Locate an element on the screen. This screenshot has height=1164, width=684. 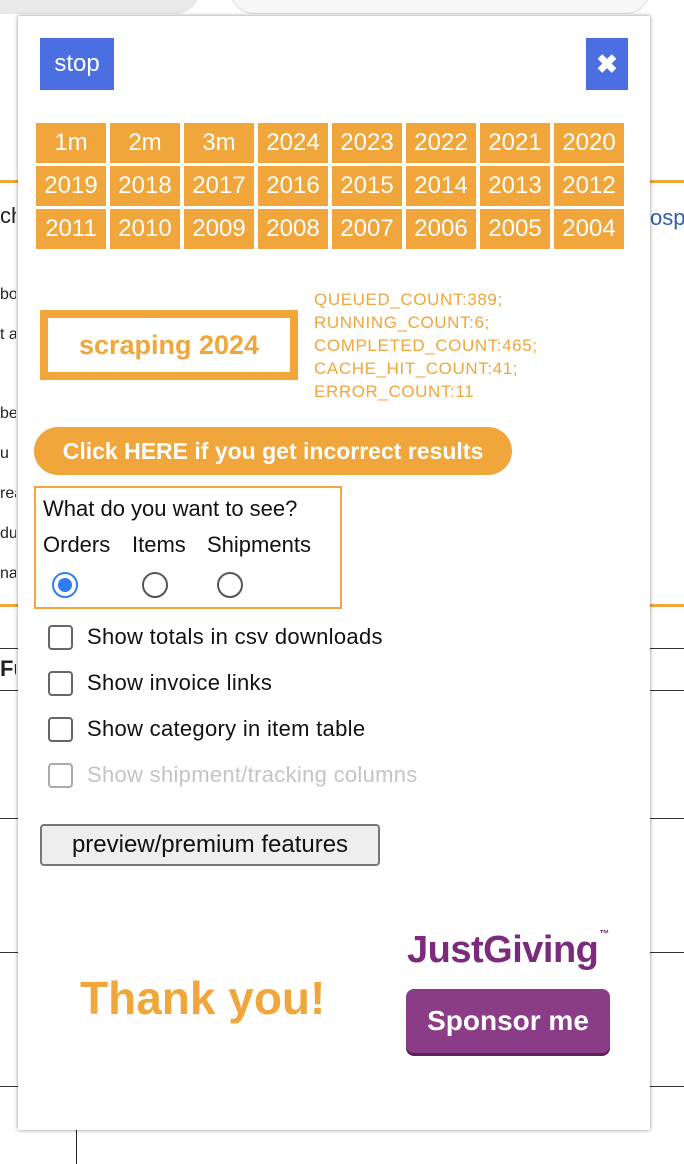
year-button-2014: 2014 is located at coordinates (441, 186).